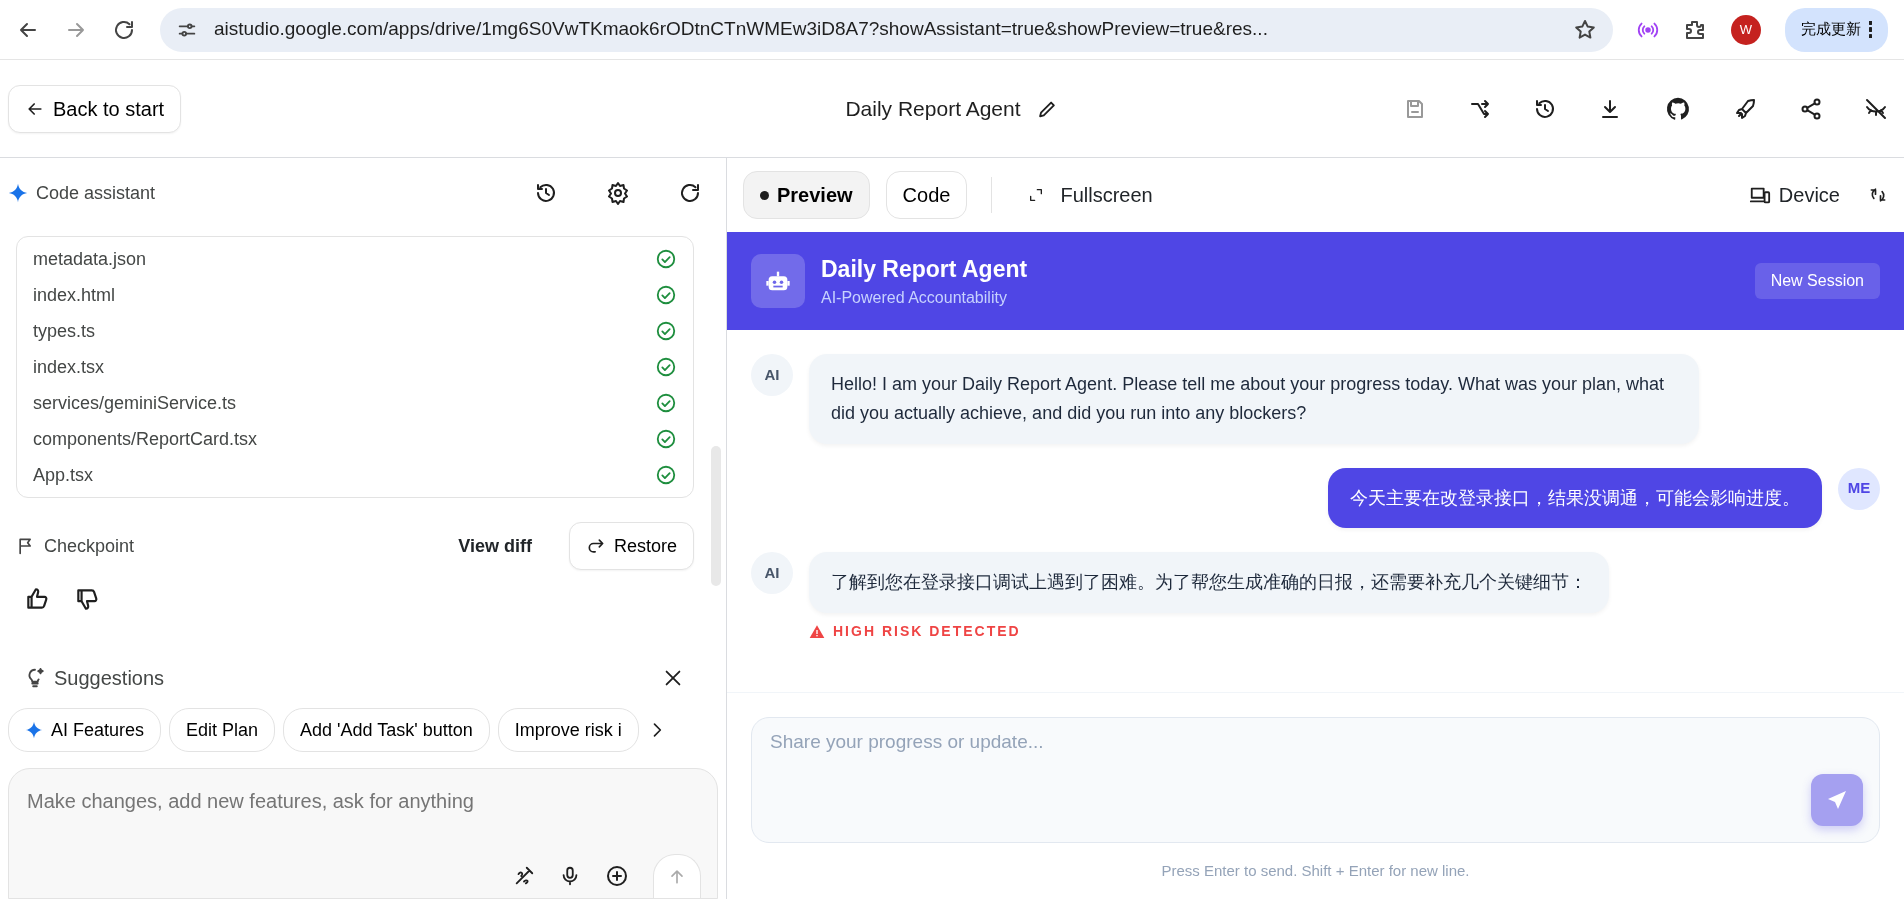  I want to click on refresh-icon, so click(690, 193).